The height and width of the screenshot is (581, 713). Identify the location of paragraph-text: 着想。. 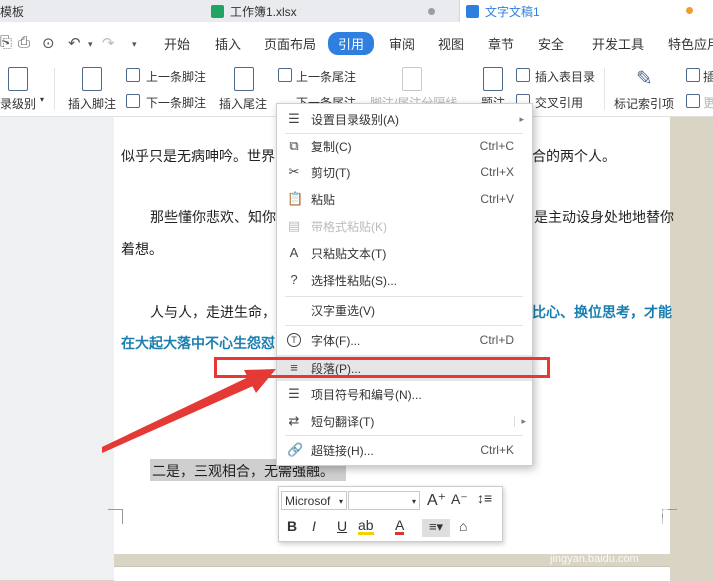
(142, 250).